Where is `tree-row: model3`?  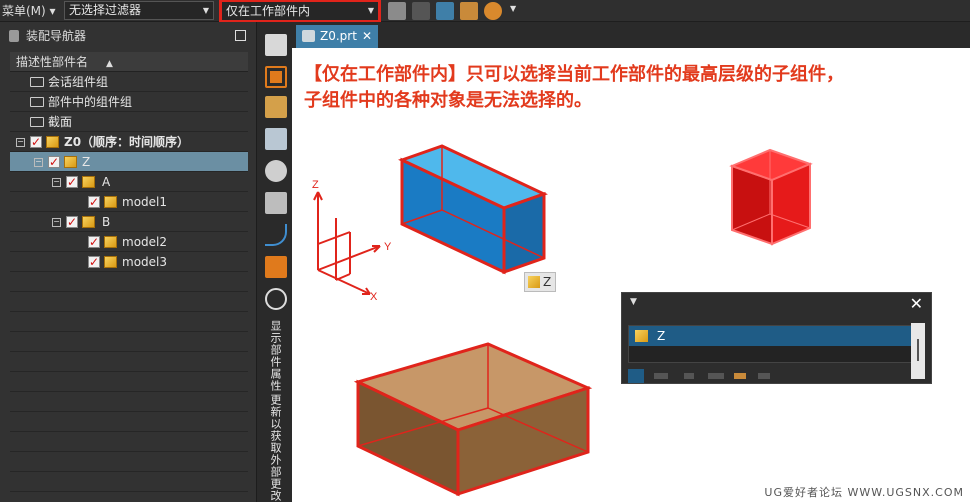
tree-row: model3 is located at coordinates (129, 262).